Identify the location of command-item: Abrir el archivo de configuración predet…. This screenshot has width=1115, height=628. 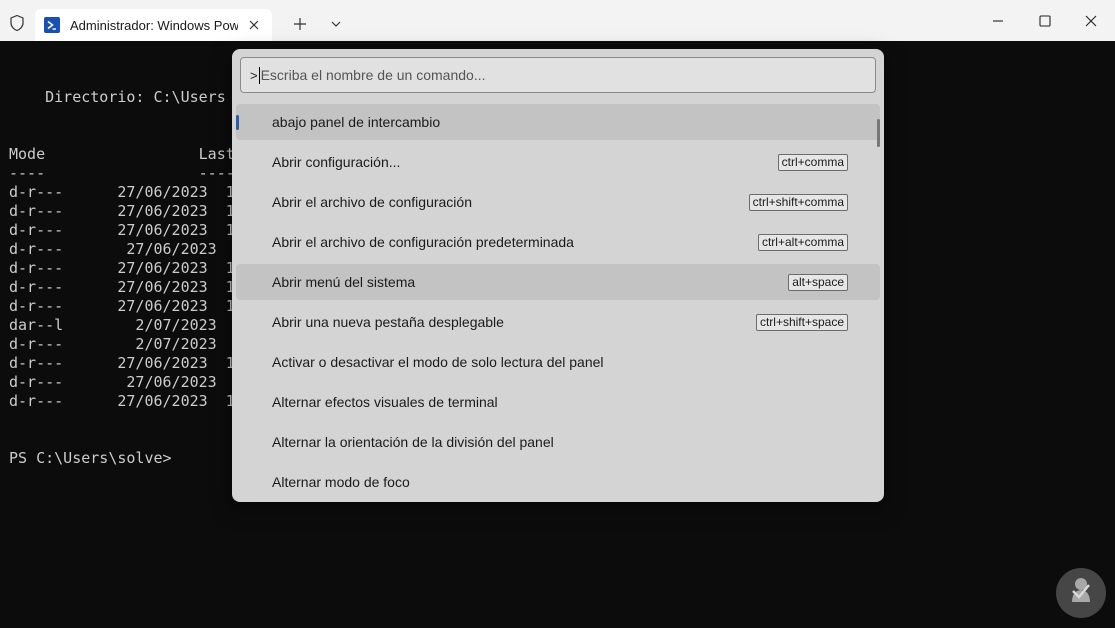
(558, 242).